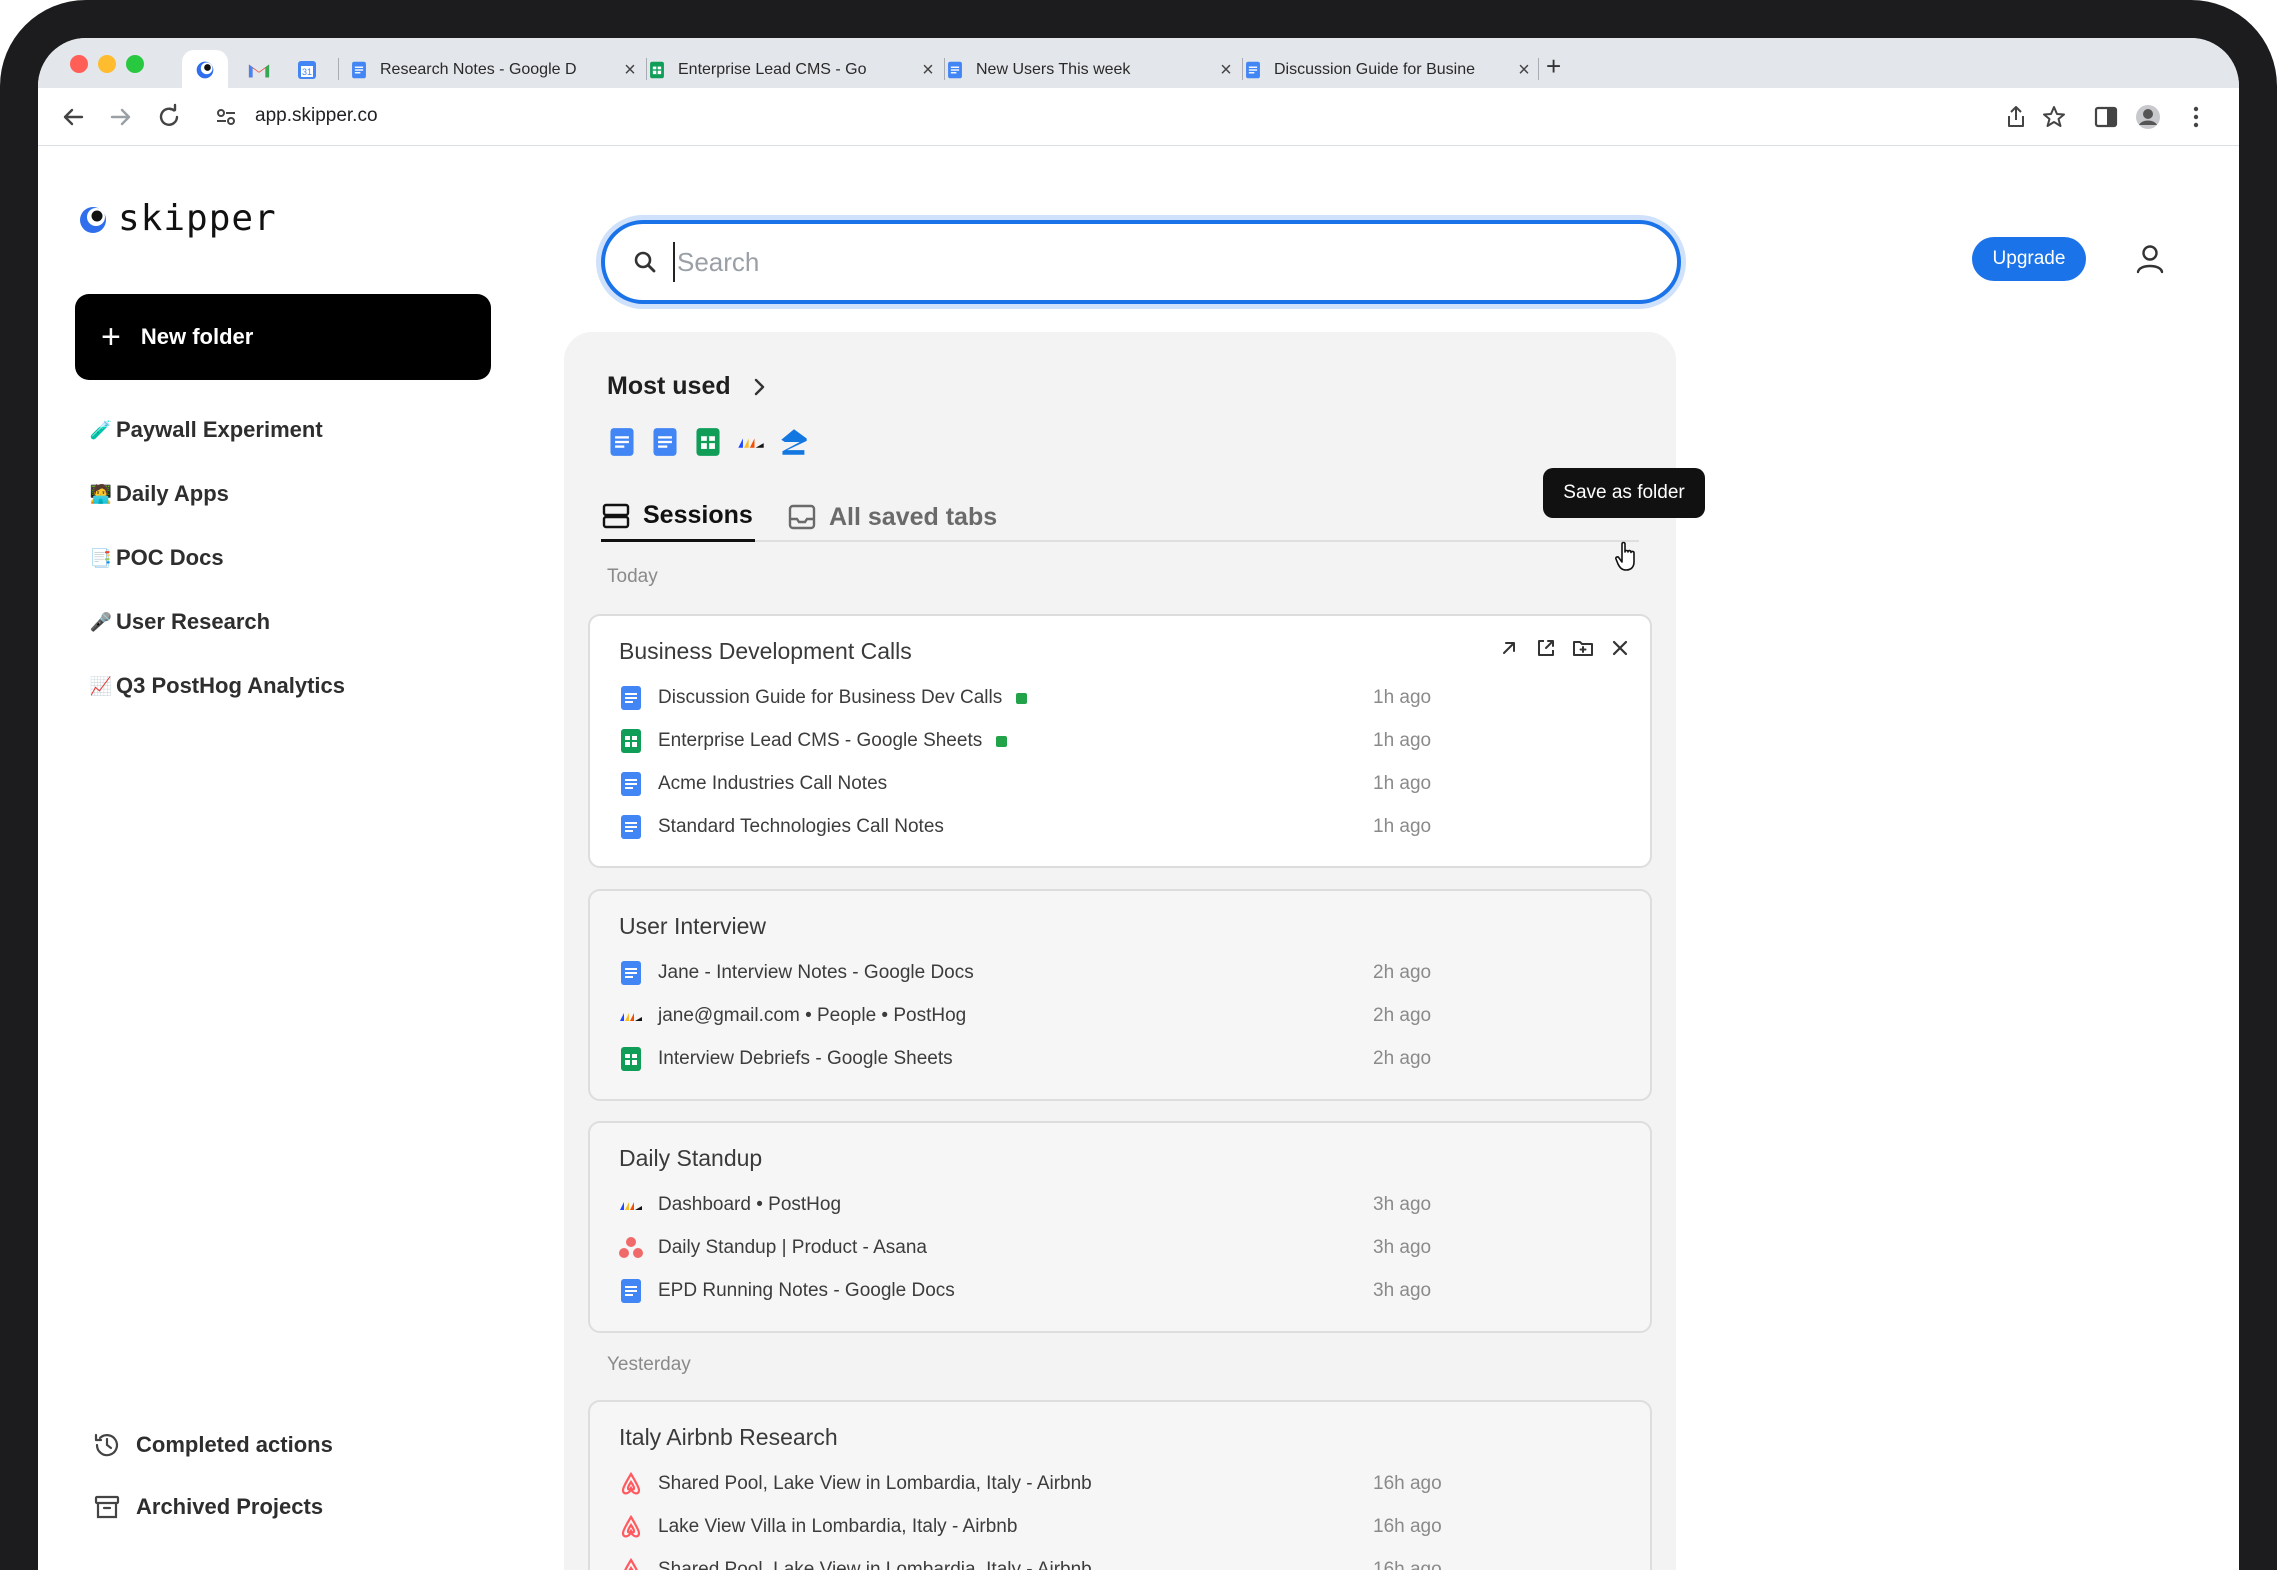 Image resolution: width=2277 pixels, height=1570 pixels. What do you see at coordinates (1091, 70) in the screenshot?
I see `browser-tab-3: New Users This week ×` at bounding box center [1091, 70].